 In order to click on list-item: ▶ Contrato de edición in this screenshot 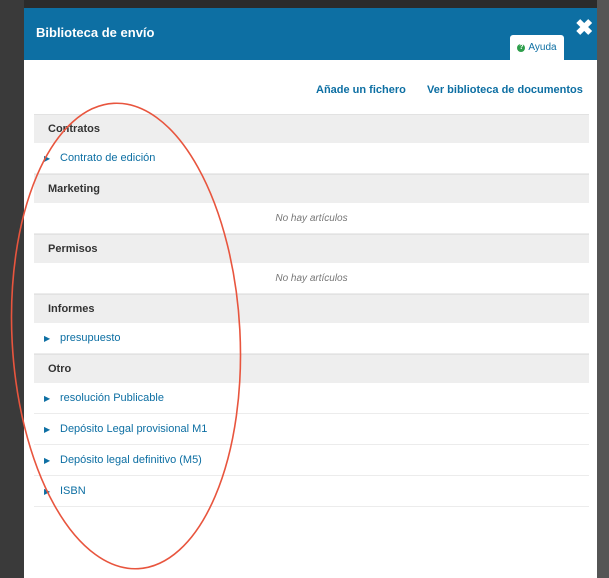, I will do `click(311, 158)`.